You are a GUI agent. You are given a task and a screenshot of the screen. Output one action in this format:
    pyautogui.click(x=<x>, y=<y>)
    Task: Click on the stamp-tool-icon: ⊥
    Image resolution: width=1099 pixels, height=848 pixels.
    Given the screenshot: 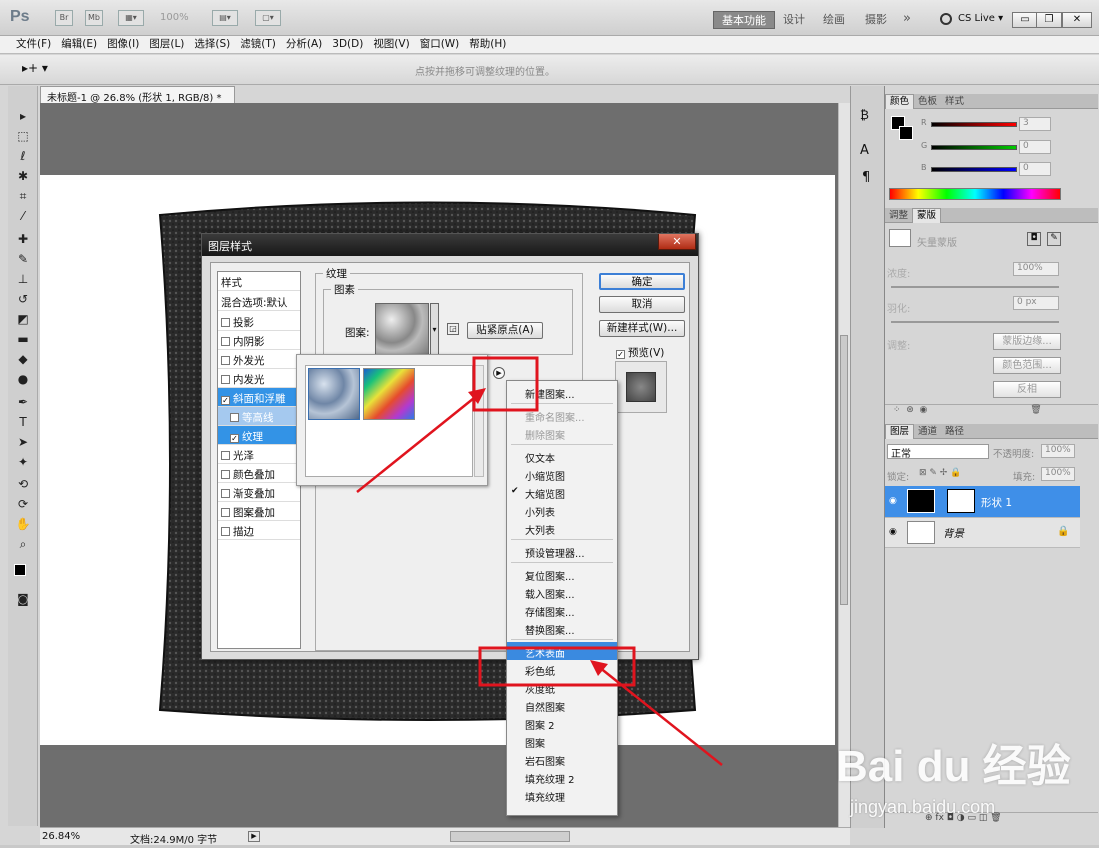 What is the action you would take?
    pyautogui.click(x=23, y=279)
    